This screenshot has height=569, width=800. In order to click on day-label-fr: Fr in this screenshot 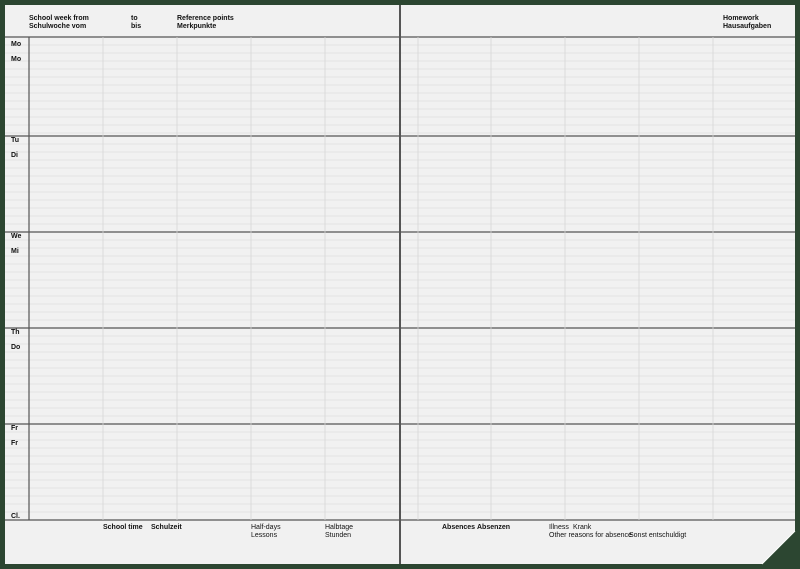, I will do `click(14, 428)`.